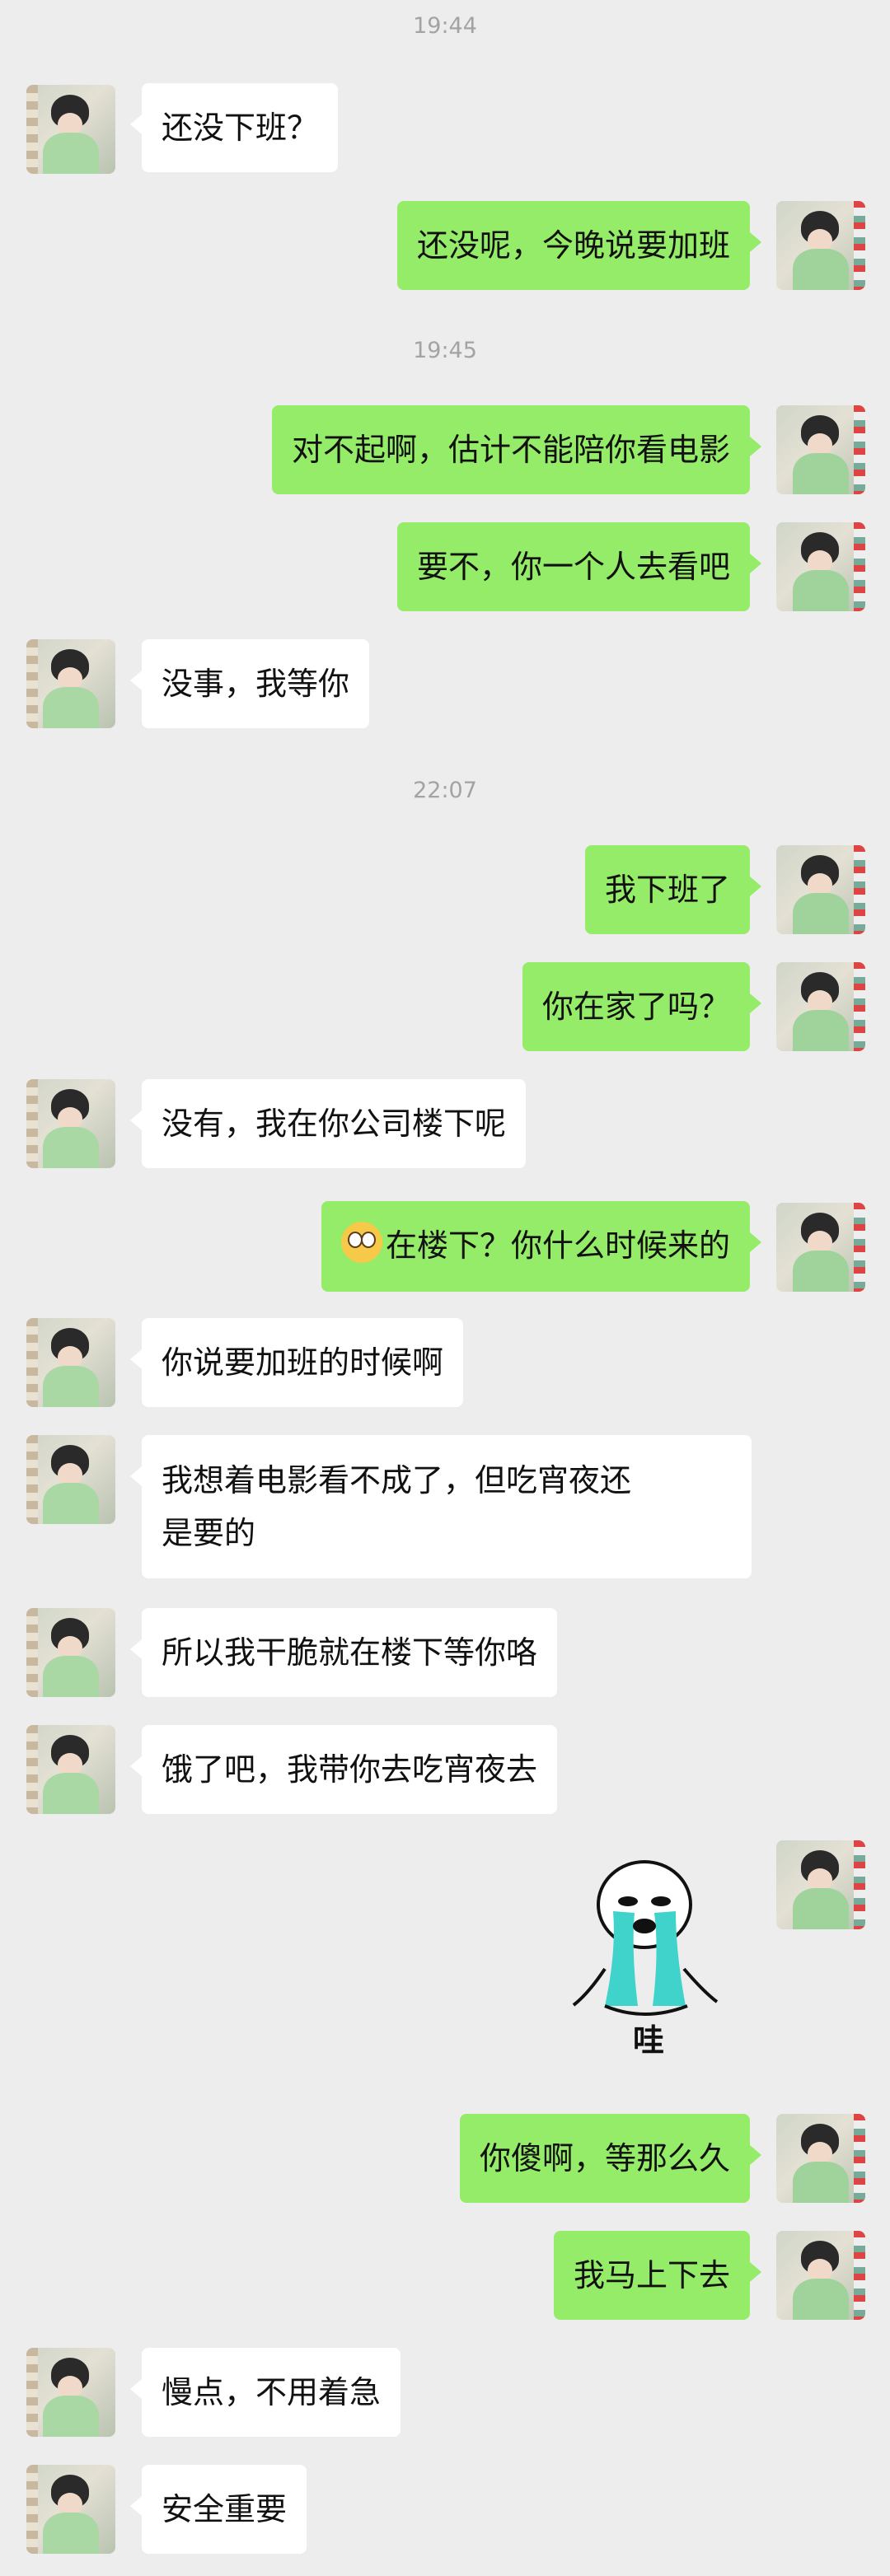 The width and height of the screenshot is (890, 2576). I want to click on message-line: 是要的, so click(209, 1533).